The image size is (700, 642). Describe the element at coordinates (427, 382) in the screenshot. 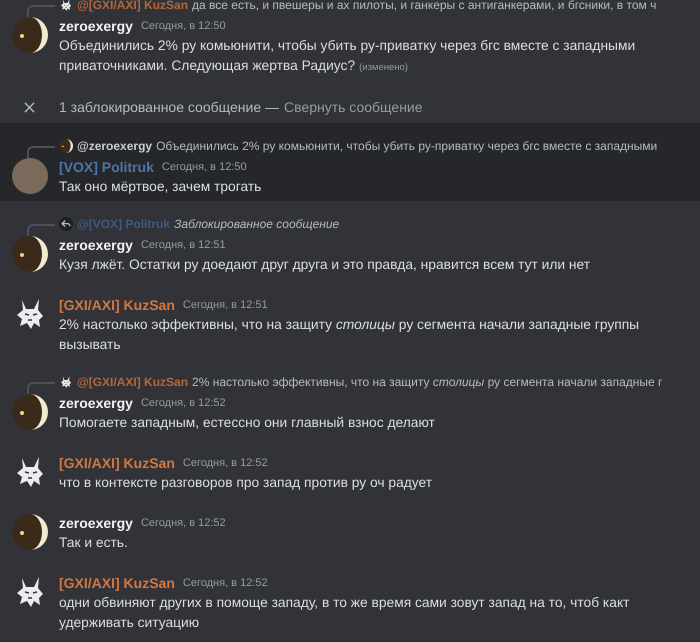

I see `reply-text: 2% настолько эффективны, что на защиту столицы ру сегмента начали западные г` at that location.